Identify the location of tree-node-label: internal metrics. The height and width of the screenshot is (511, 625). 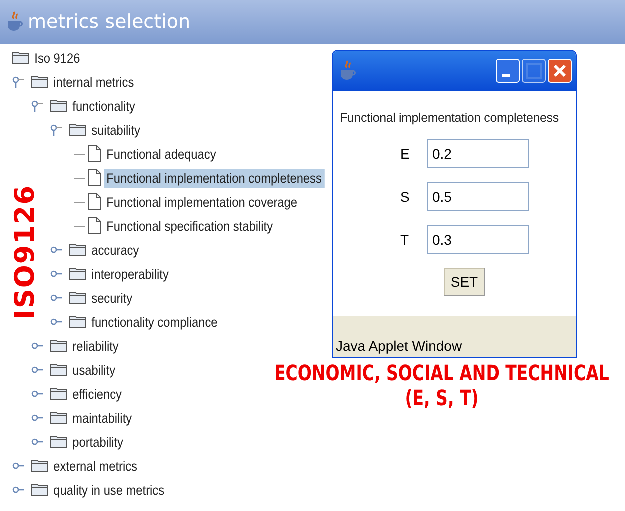
(94, 82).